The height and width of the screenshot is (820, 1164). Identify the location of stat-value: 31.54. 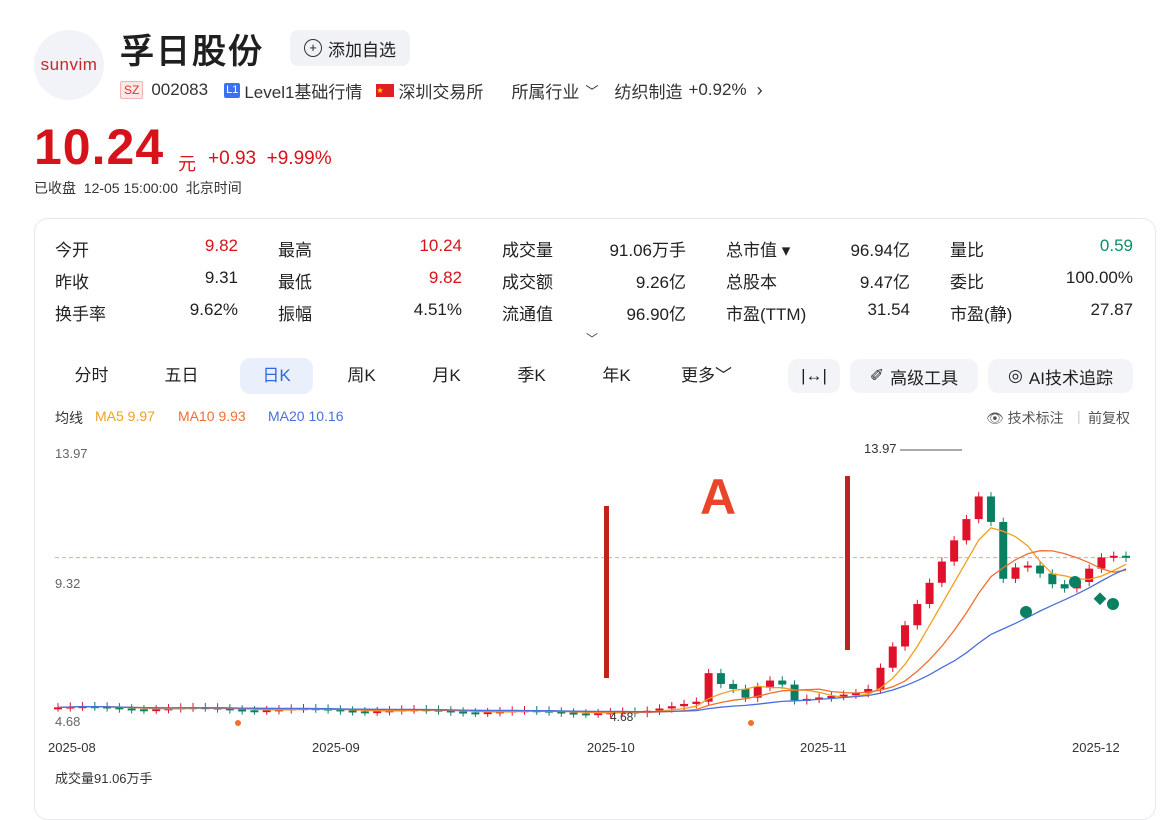
(888, 309).